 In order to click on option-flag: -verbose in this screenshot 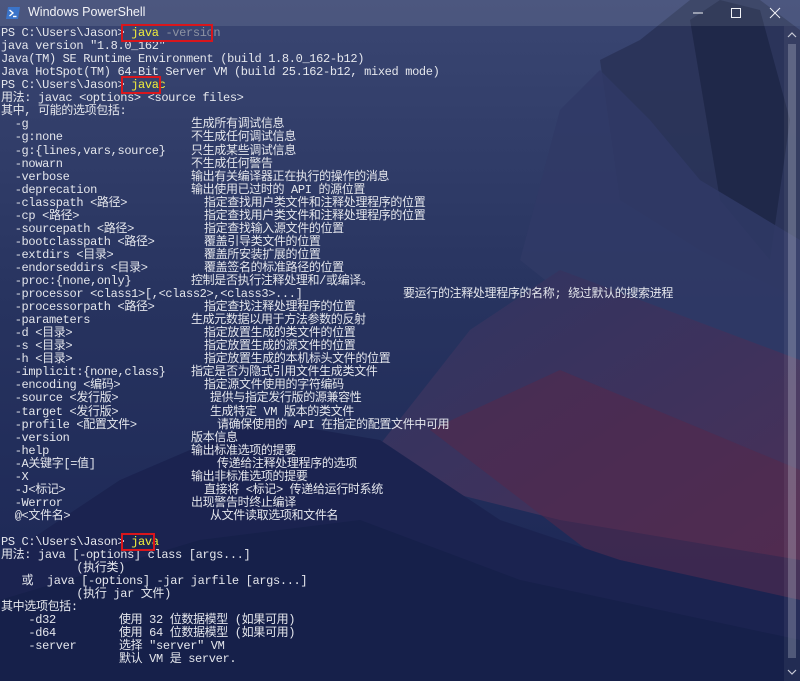, I will do `click(35, 176)`.